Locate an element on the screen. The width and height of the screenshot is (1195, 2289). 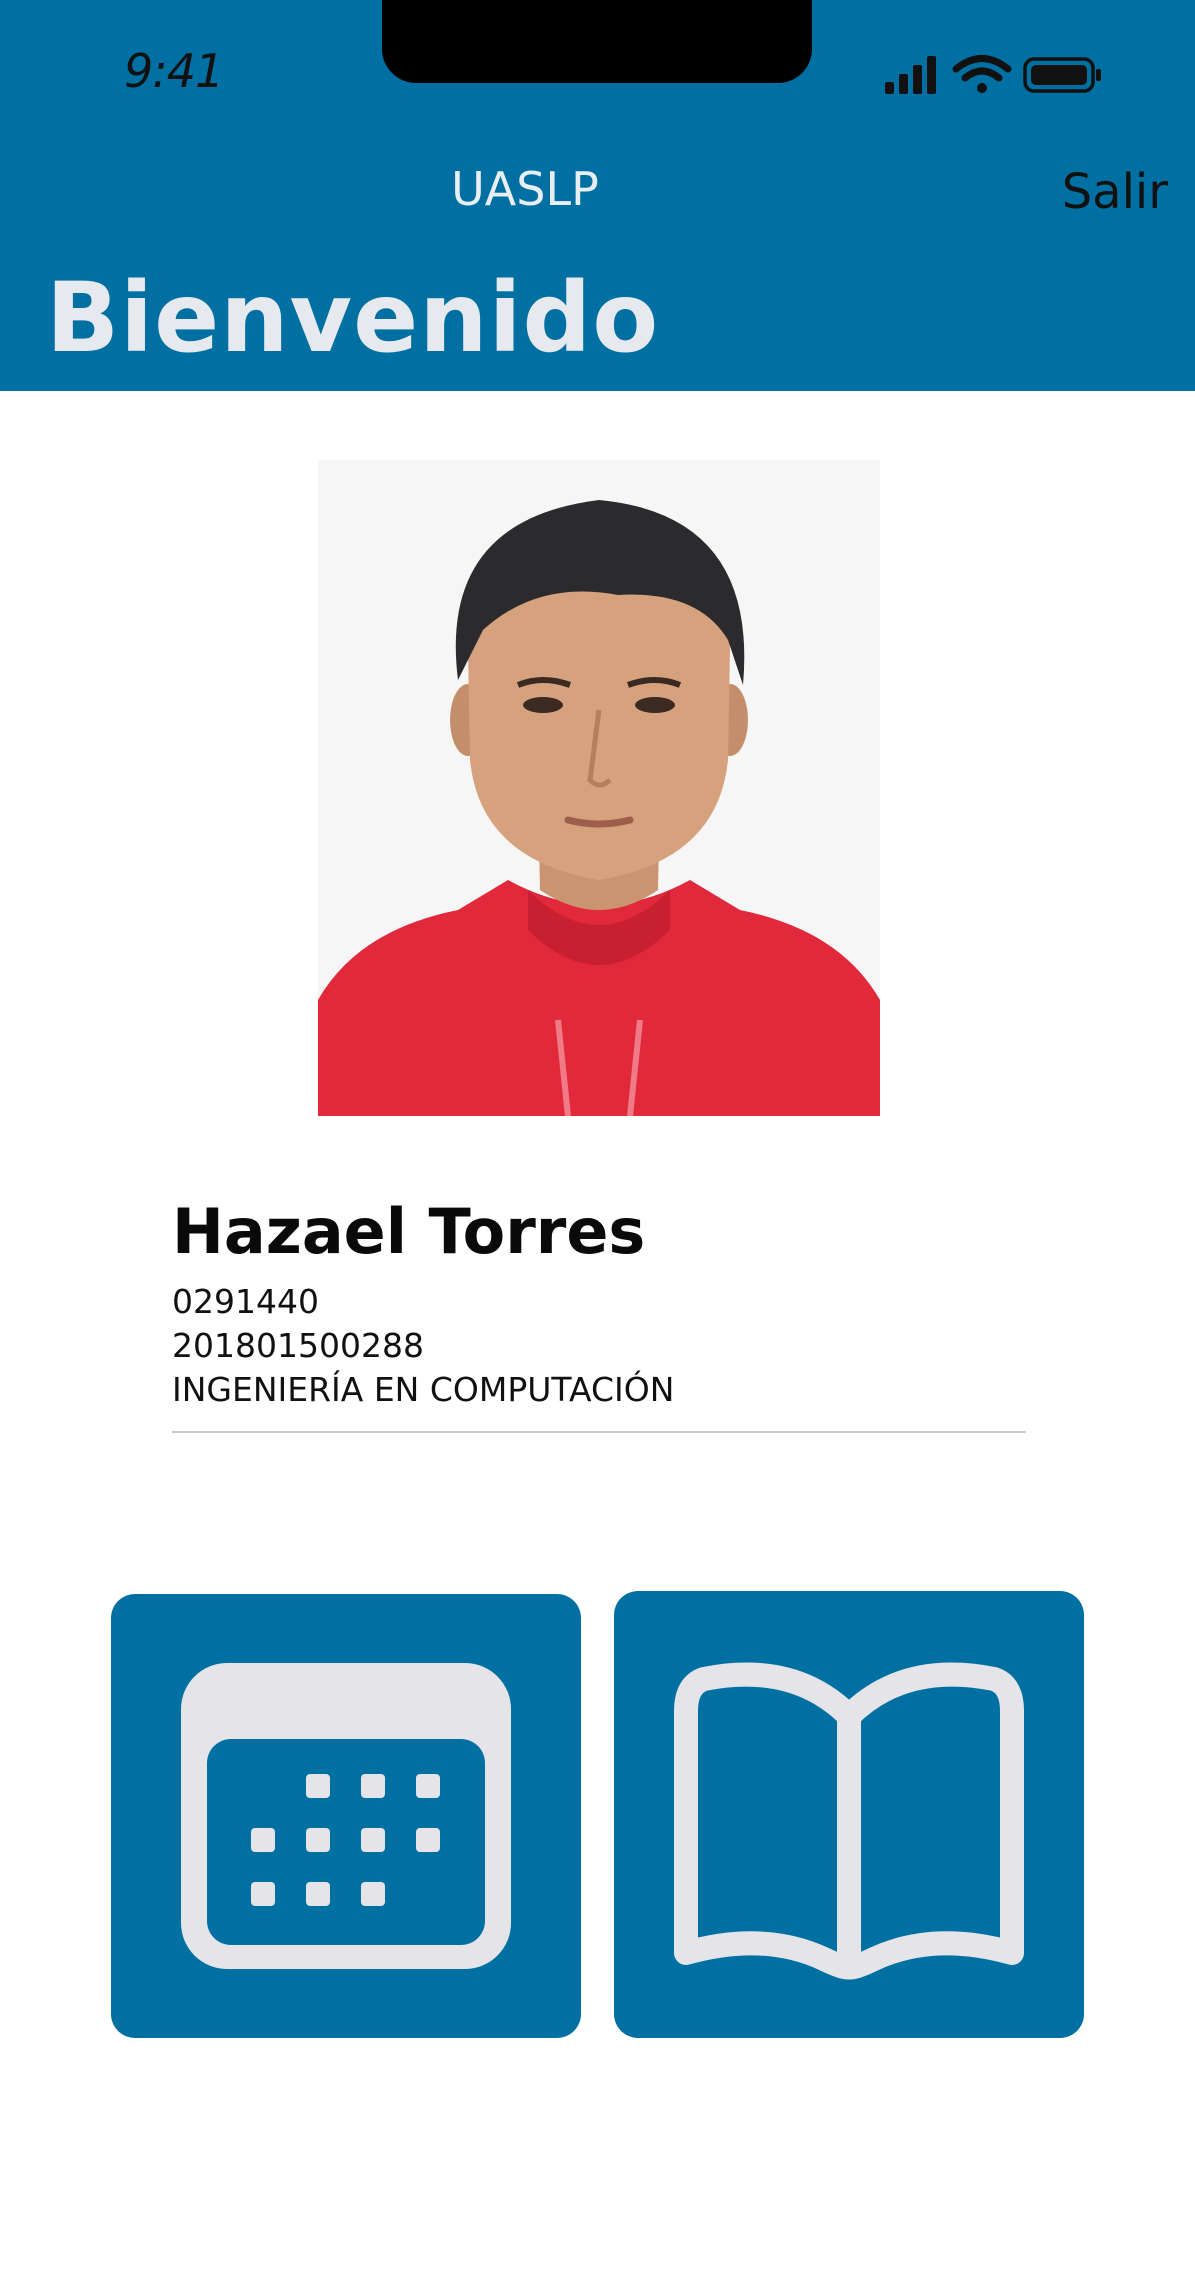
exit-button: Salir is located at coordinates (1115, 192).